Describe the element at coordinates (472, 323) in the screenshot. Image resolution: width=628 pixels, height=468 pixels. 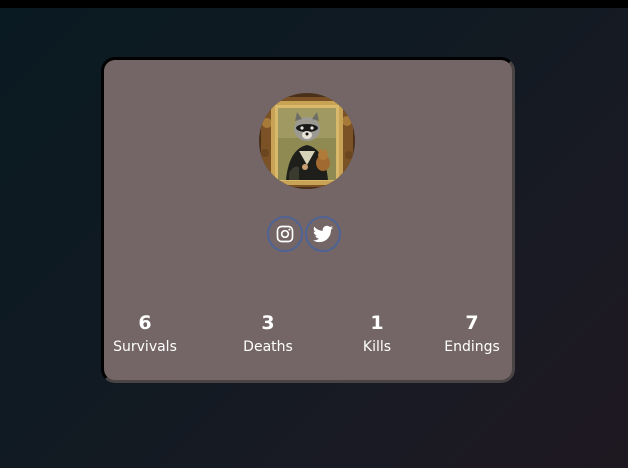
I see `stat-value: 7` at that location.